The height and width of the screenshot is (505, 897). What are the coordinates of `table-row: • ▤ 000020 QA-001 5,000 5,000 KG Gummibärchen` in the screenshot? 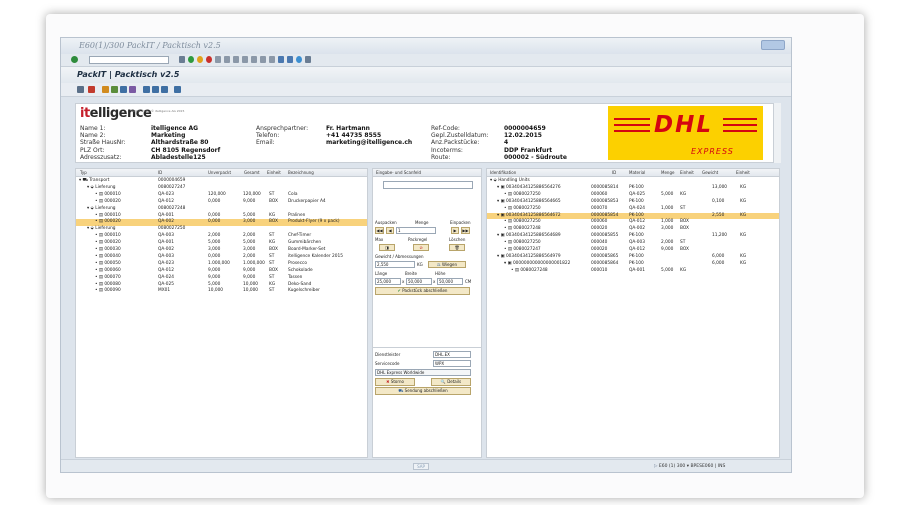 It's located at (221, 243).